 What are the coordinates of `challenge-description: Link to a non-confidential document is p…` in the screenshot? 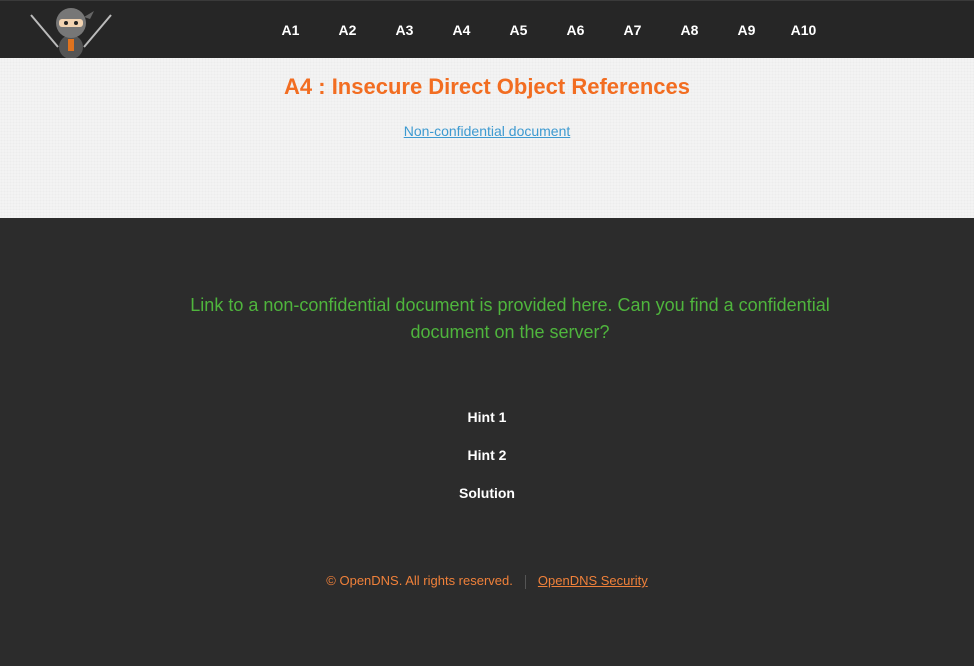 It's located at (510, 318).